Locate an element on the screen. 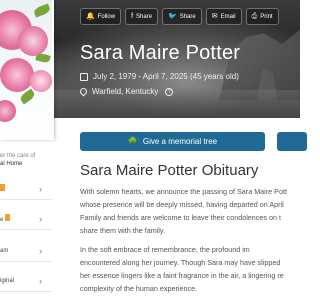  print-icon: ⎙ is located at coordinates (254, 16).